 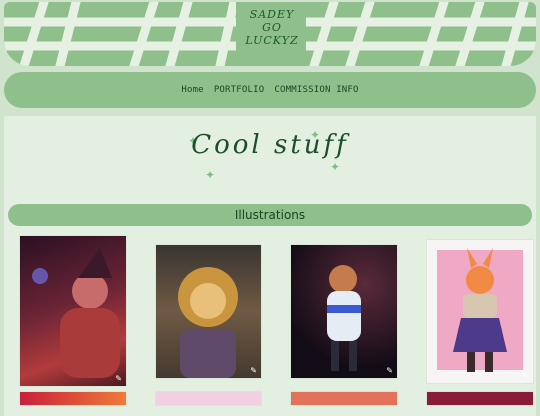 What do you see at coordinates (208, 322) in the screenshot?
I see `artwork-lion` at bounding box center [208, 322].